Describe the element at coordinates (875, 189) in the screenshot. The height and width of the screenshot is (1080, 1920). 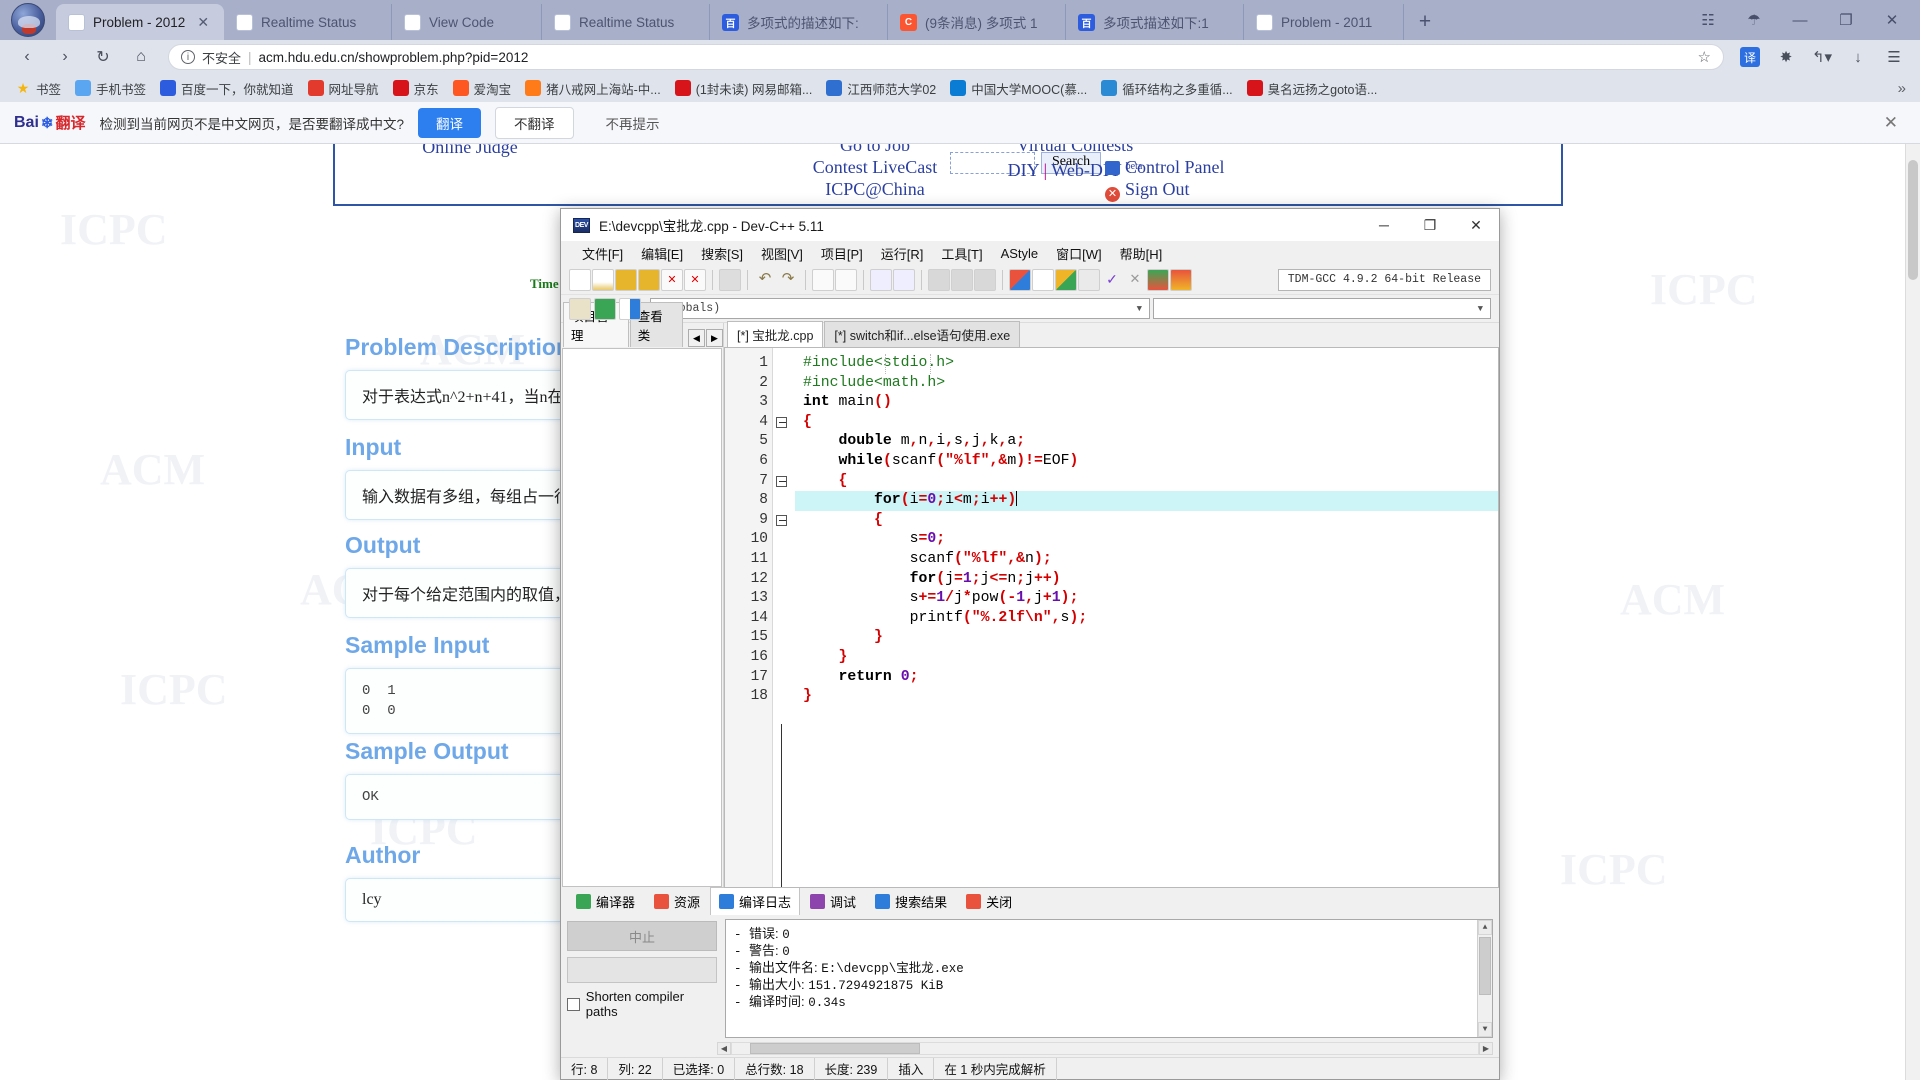
I see `header-icpc-china: ICPC@China` at that location.